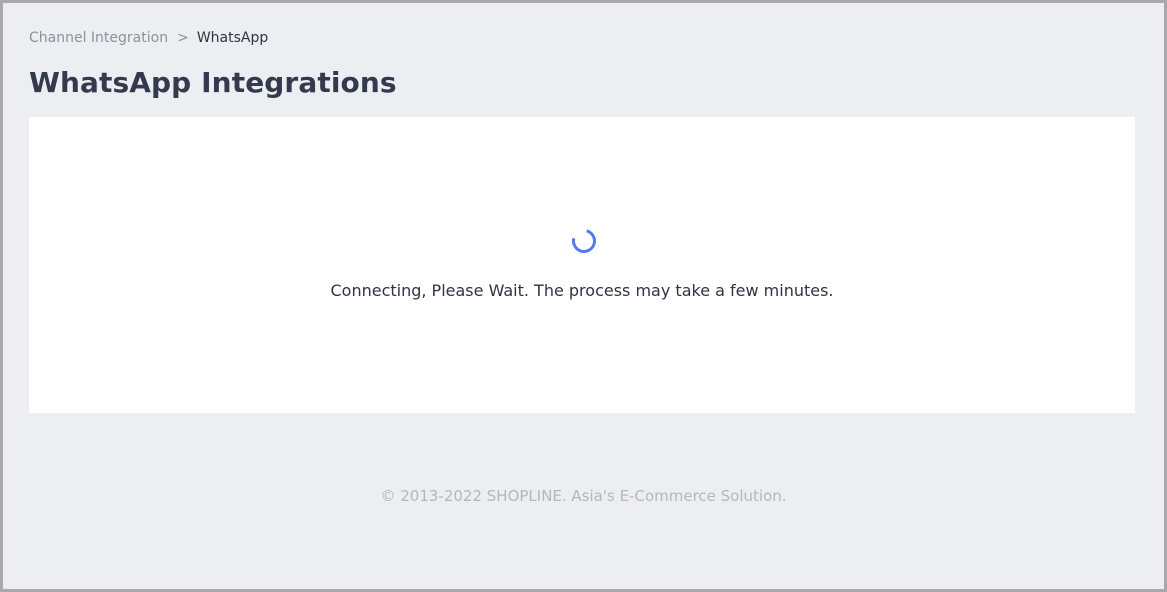 The height and width of the screenshot is (592, 1167). I want to click on breadcrumb-current: WhatsApp, so click(232, 38).